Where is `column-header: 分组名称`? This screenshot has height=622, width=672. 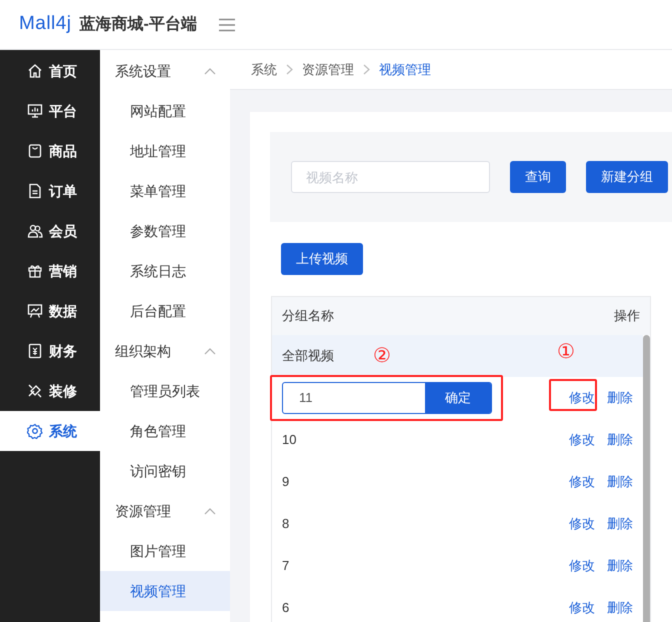
column-header: 分组名称 is located at coordinates (308, 316).